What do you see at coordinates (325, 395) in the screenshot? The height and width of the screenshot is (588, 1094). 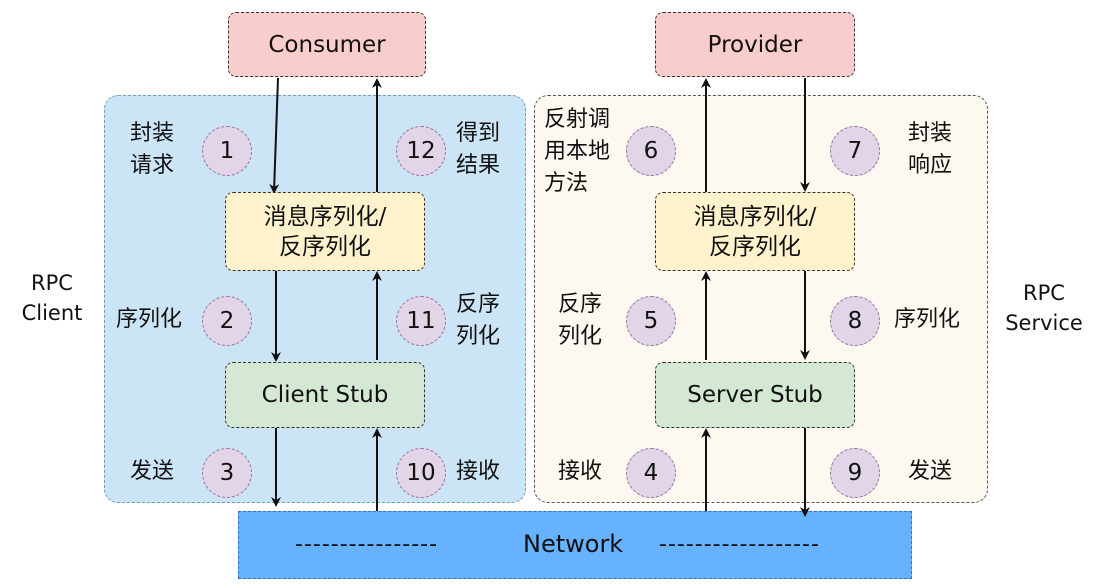 I see `client-stub-box: Client Stub` at bounding box center [325, 395].